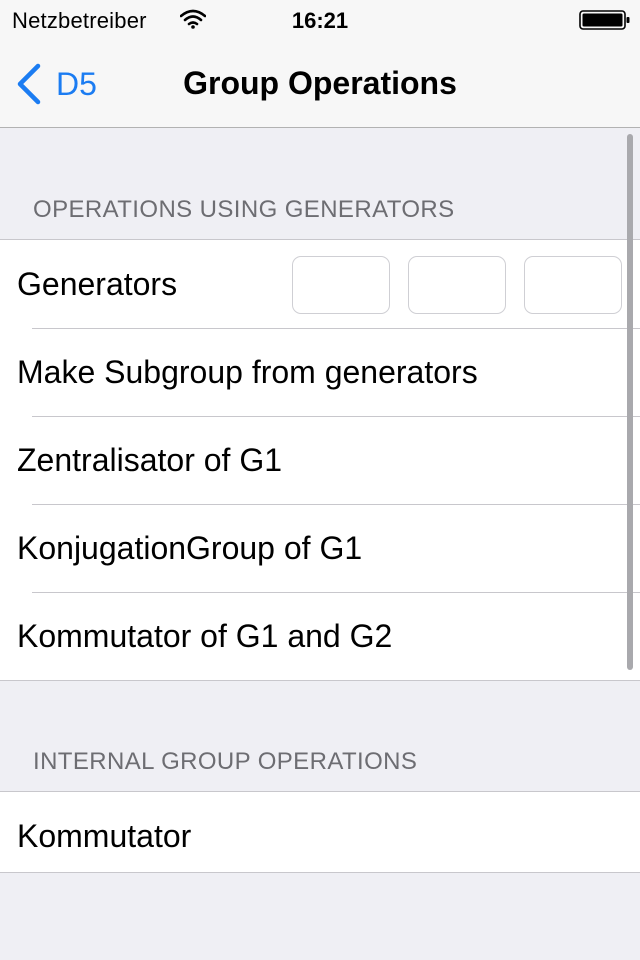  Describe the element at coordinates (244, 209) in the screenshot. I see `section-header-generators: OPERATIONS USING GENERATORS` at that location.